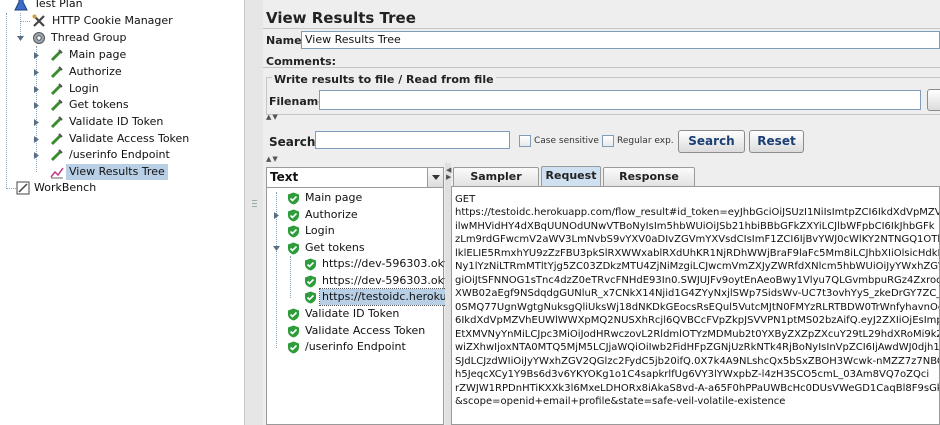 This screenshot has height=425, width=940. What do you see at coordinates (84, 88) in the screenshot?
I see `tree-node-label: Login` at bounding box center [84, 88].